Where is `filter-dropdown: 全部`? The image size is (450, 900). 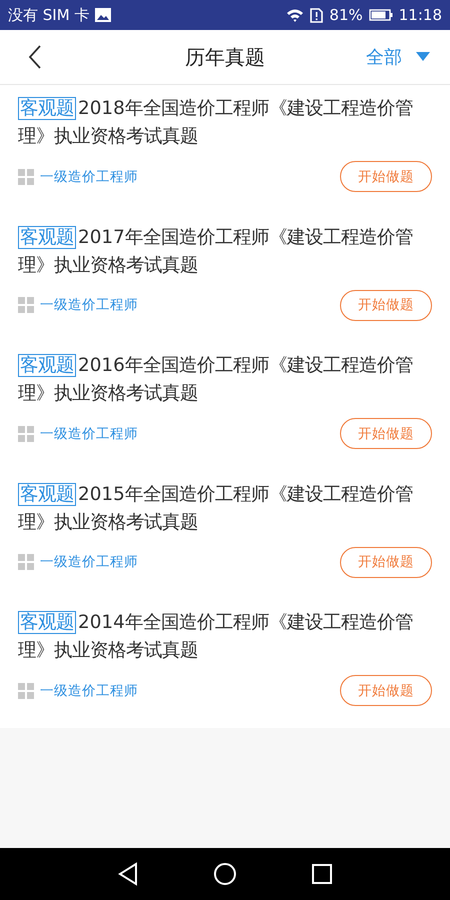 filter-dropdown: 全部 is located at coordinates (398, 57).